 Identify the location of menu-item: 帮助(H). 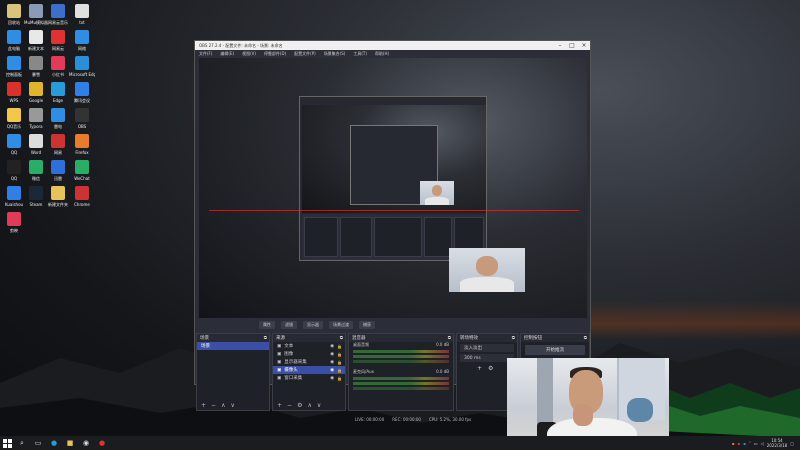
(382, 54).